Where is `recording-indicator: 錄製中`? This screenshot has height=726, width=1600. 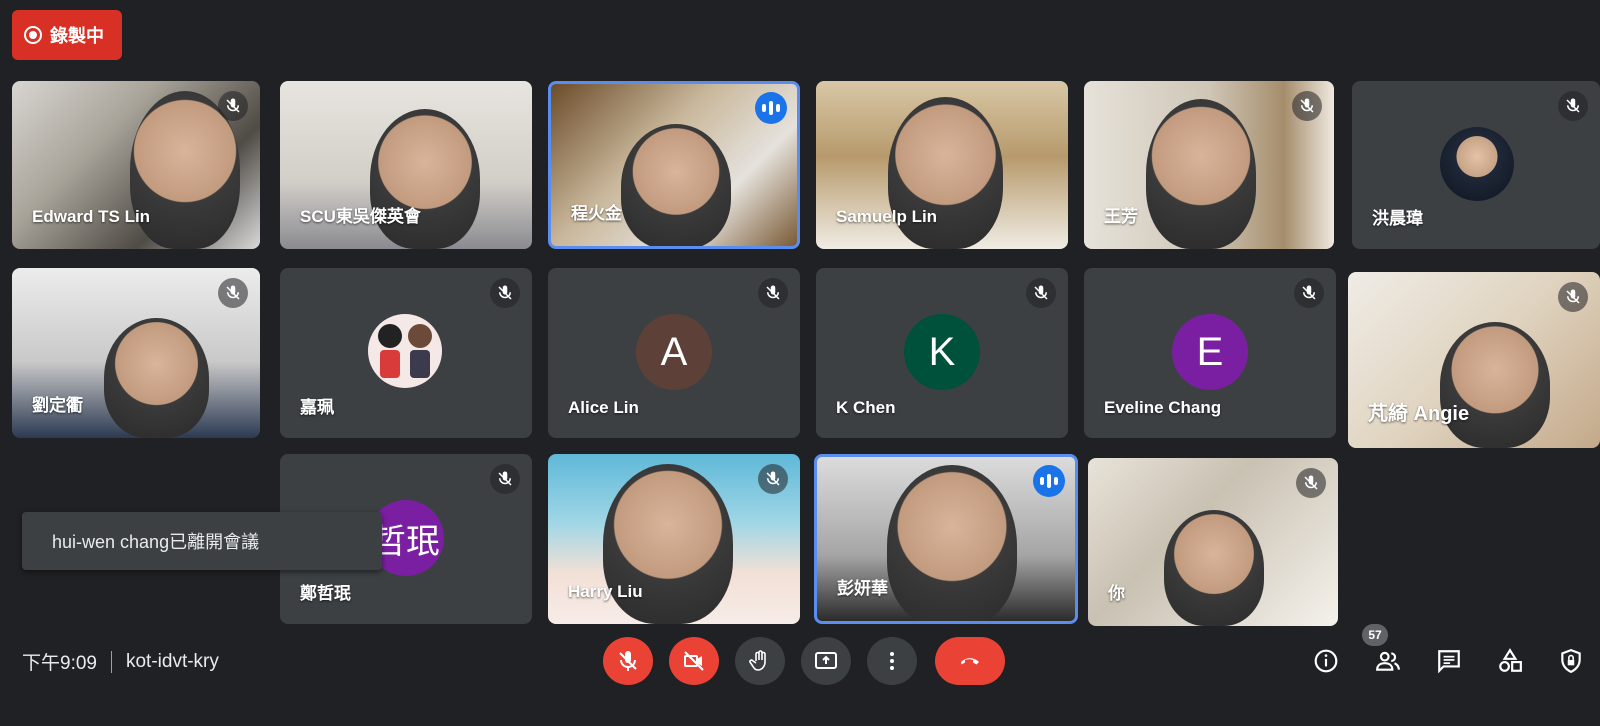 recording-indicator: 錄製中 is located at coordinates (67, 35).